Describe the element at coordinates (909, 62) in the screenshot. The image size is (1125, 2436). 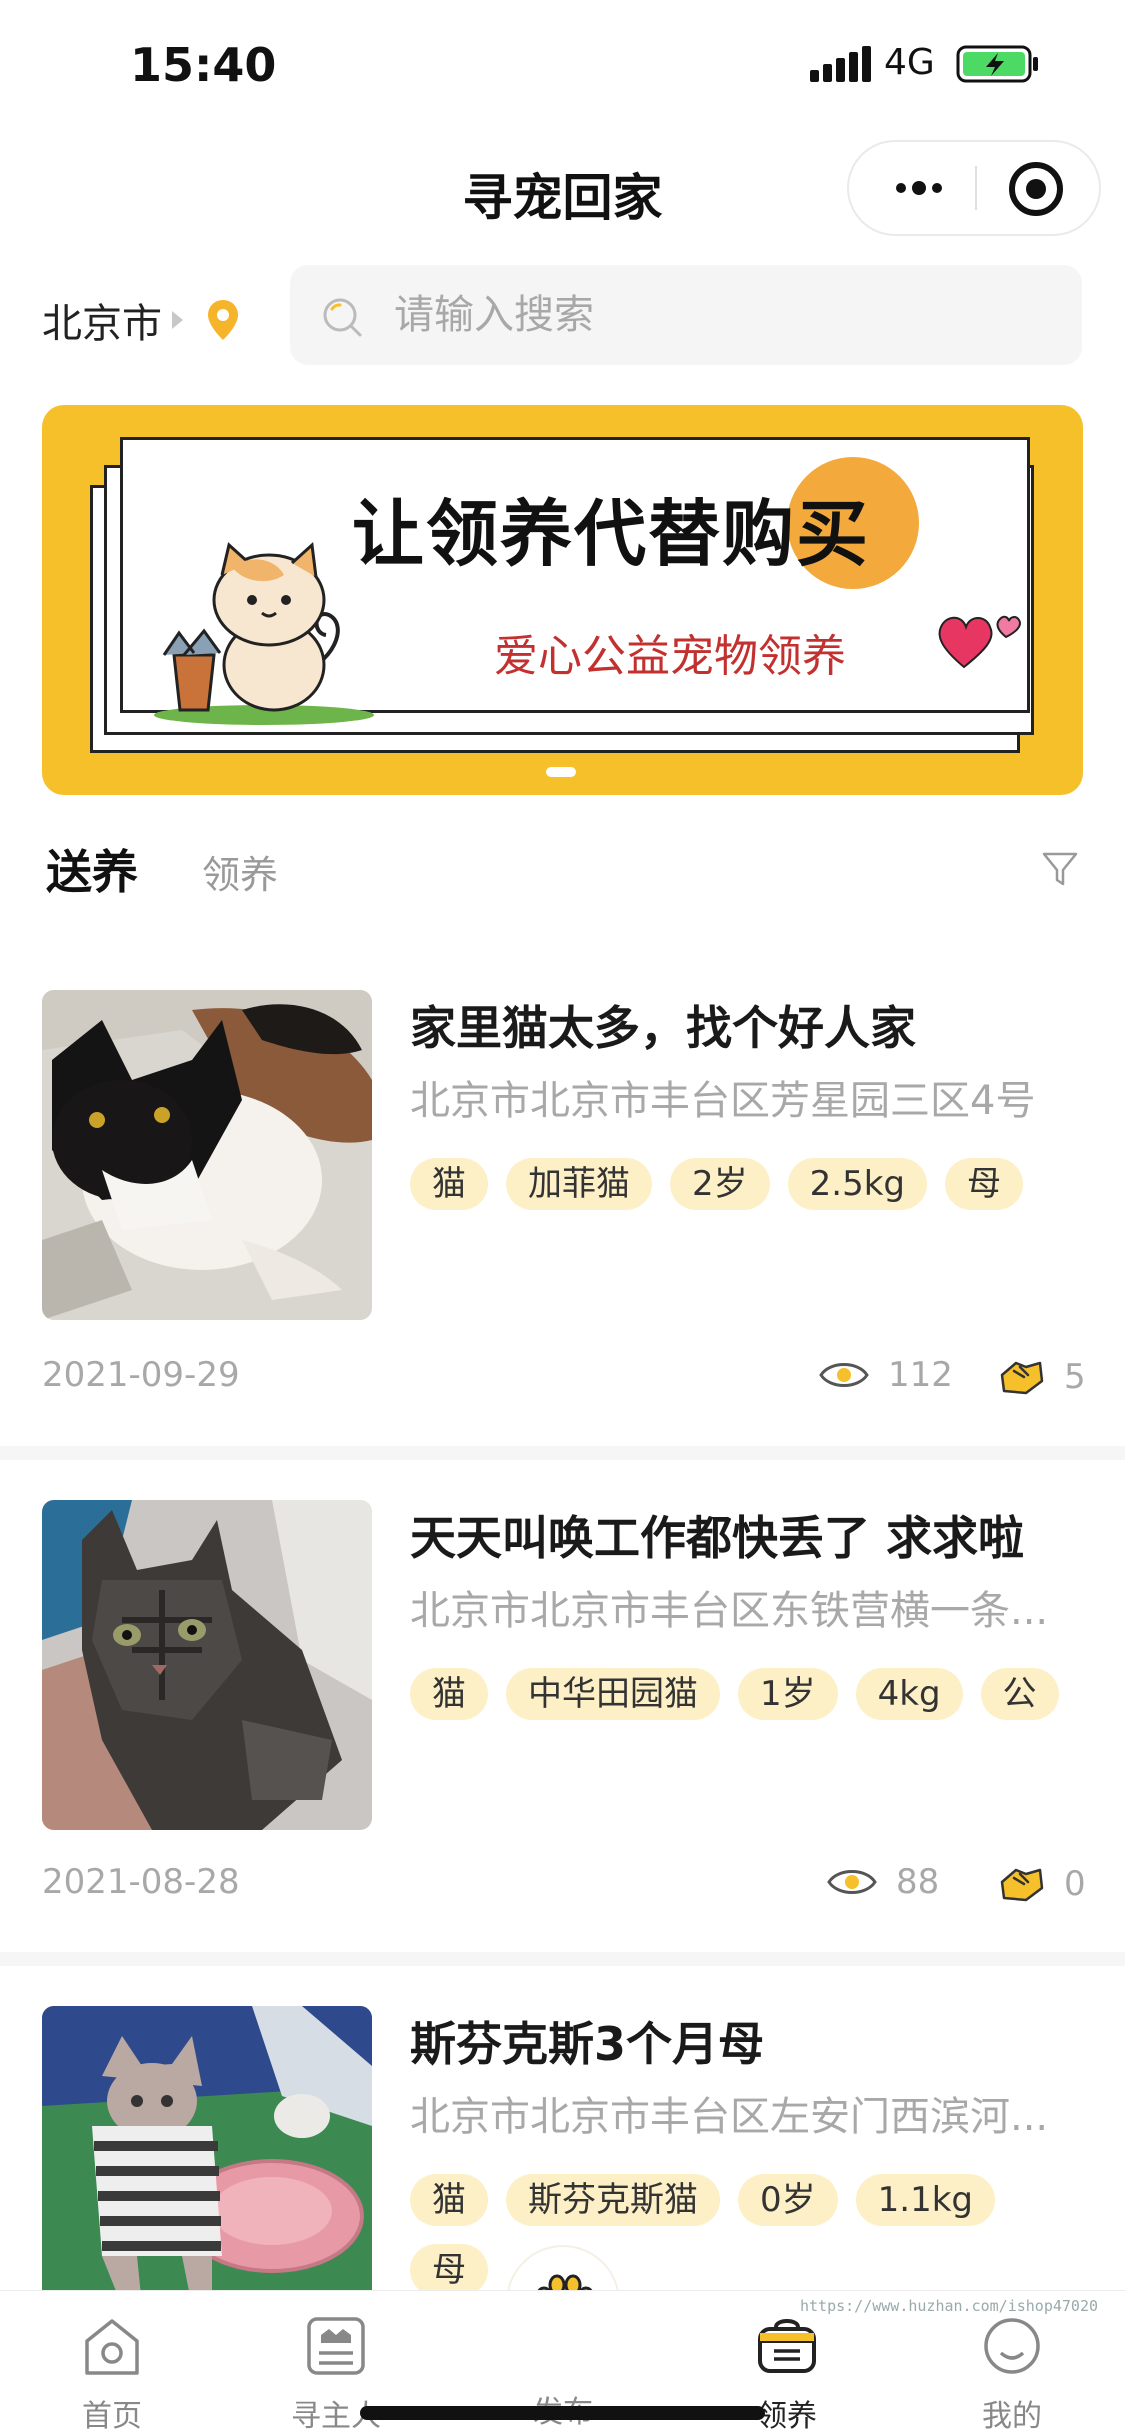
I see `network-type: 4G` at that location.